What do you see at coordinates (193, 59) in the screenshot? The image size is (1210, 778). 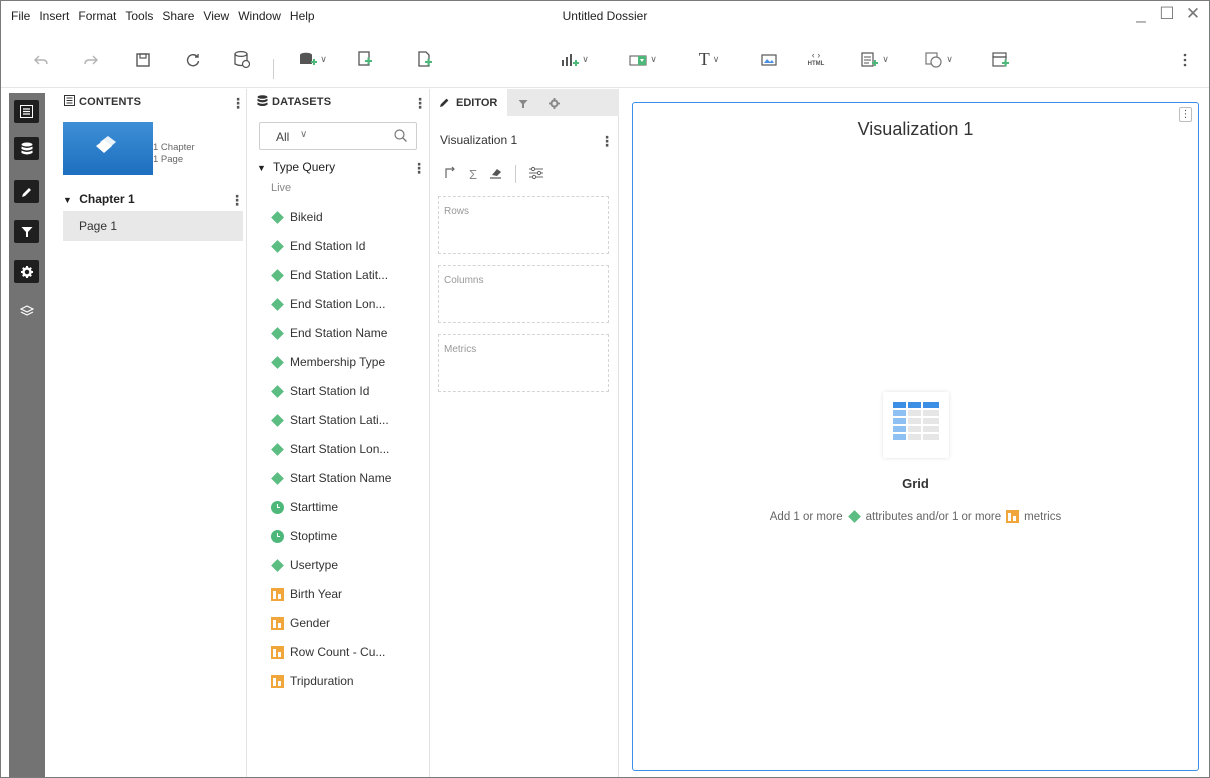 I see `refresh-icon` at bounding box center [193, 59].